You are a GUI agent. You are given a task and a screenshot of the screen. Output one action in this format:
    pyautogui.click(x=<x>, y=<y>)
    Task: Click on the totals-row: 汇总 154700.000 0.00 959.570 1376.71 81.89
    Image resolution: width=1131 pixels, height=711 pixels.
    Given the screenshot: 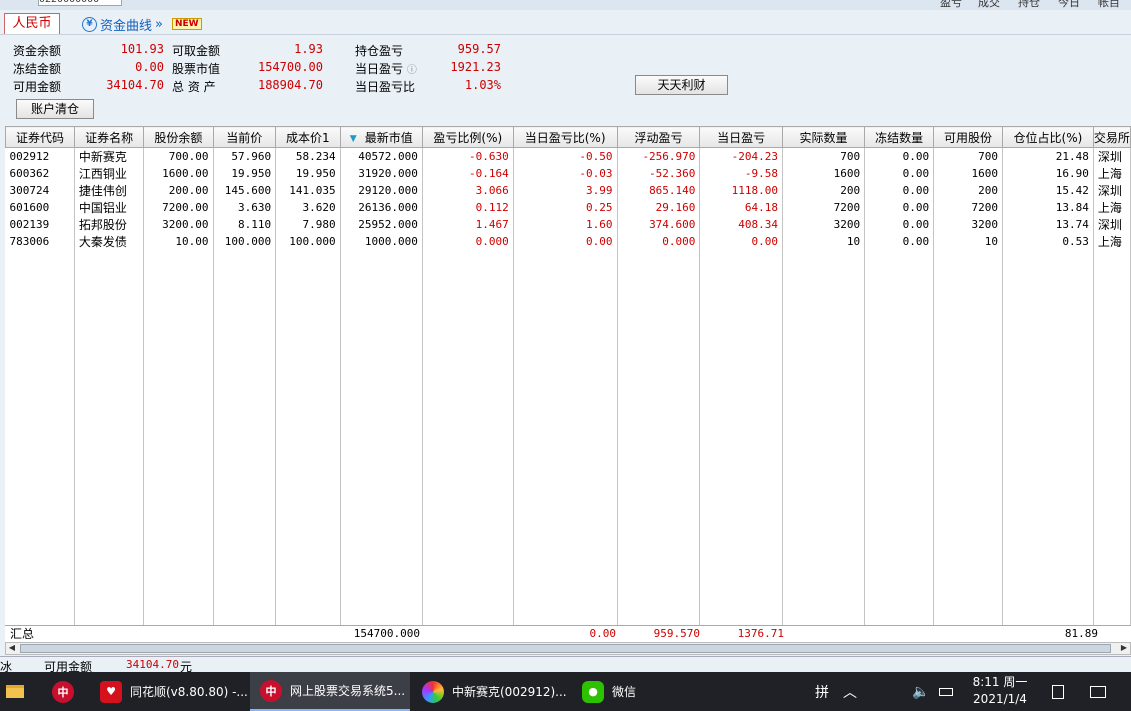 What is the action you would take?
    pyautogui.click(x=568, y=633)
    